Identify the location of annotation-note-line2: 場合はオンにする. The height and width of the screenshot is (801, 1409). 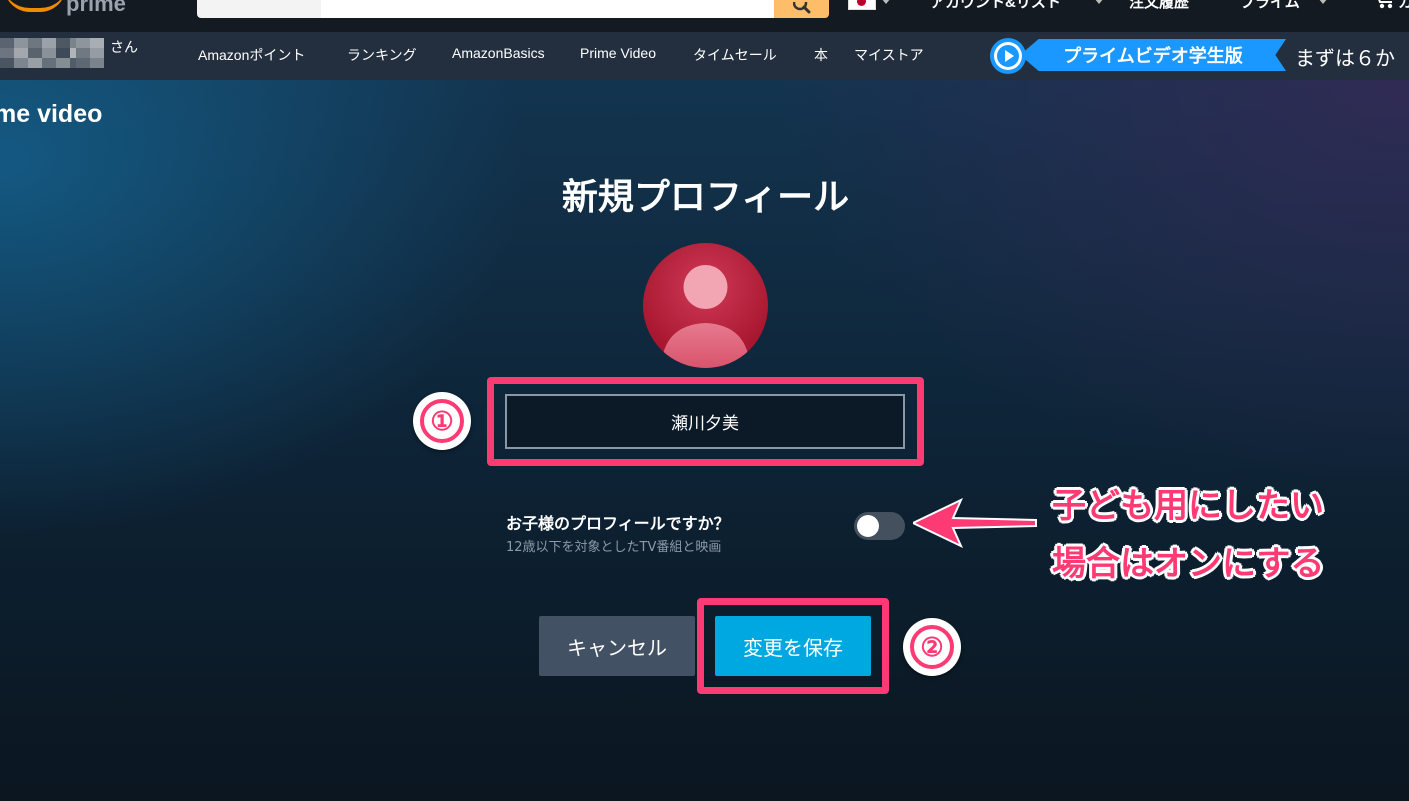
(1188, 564).